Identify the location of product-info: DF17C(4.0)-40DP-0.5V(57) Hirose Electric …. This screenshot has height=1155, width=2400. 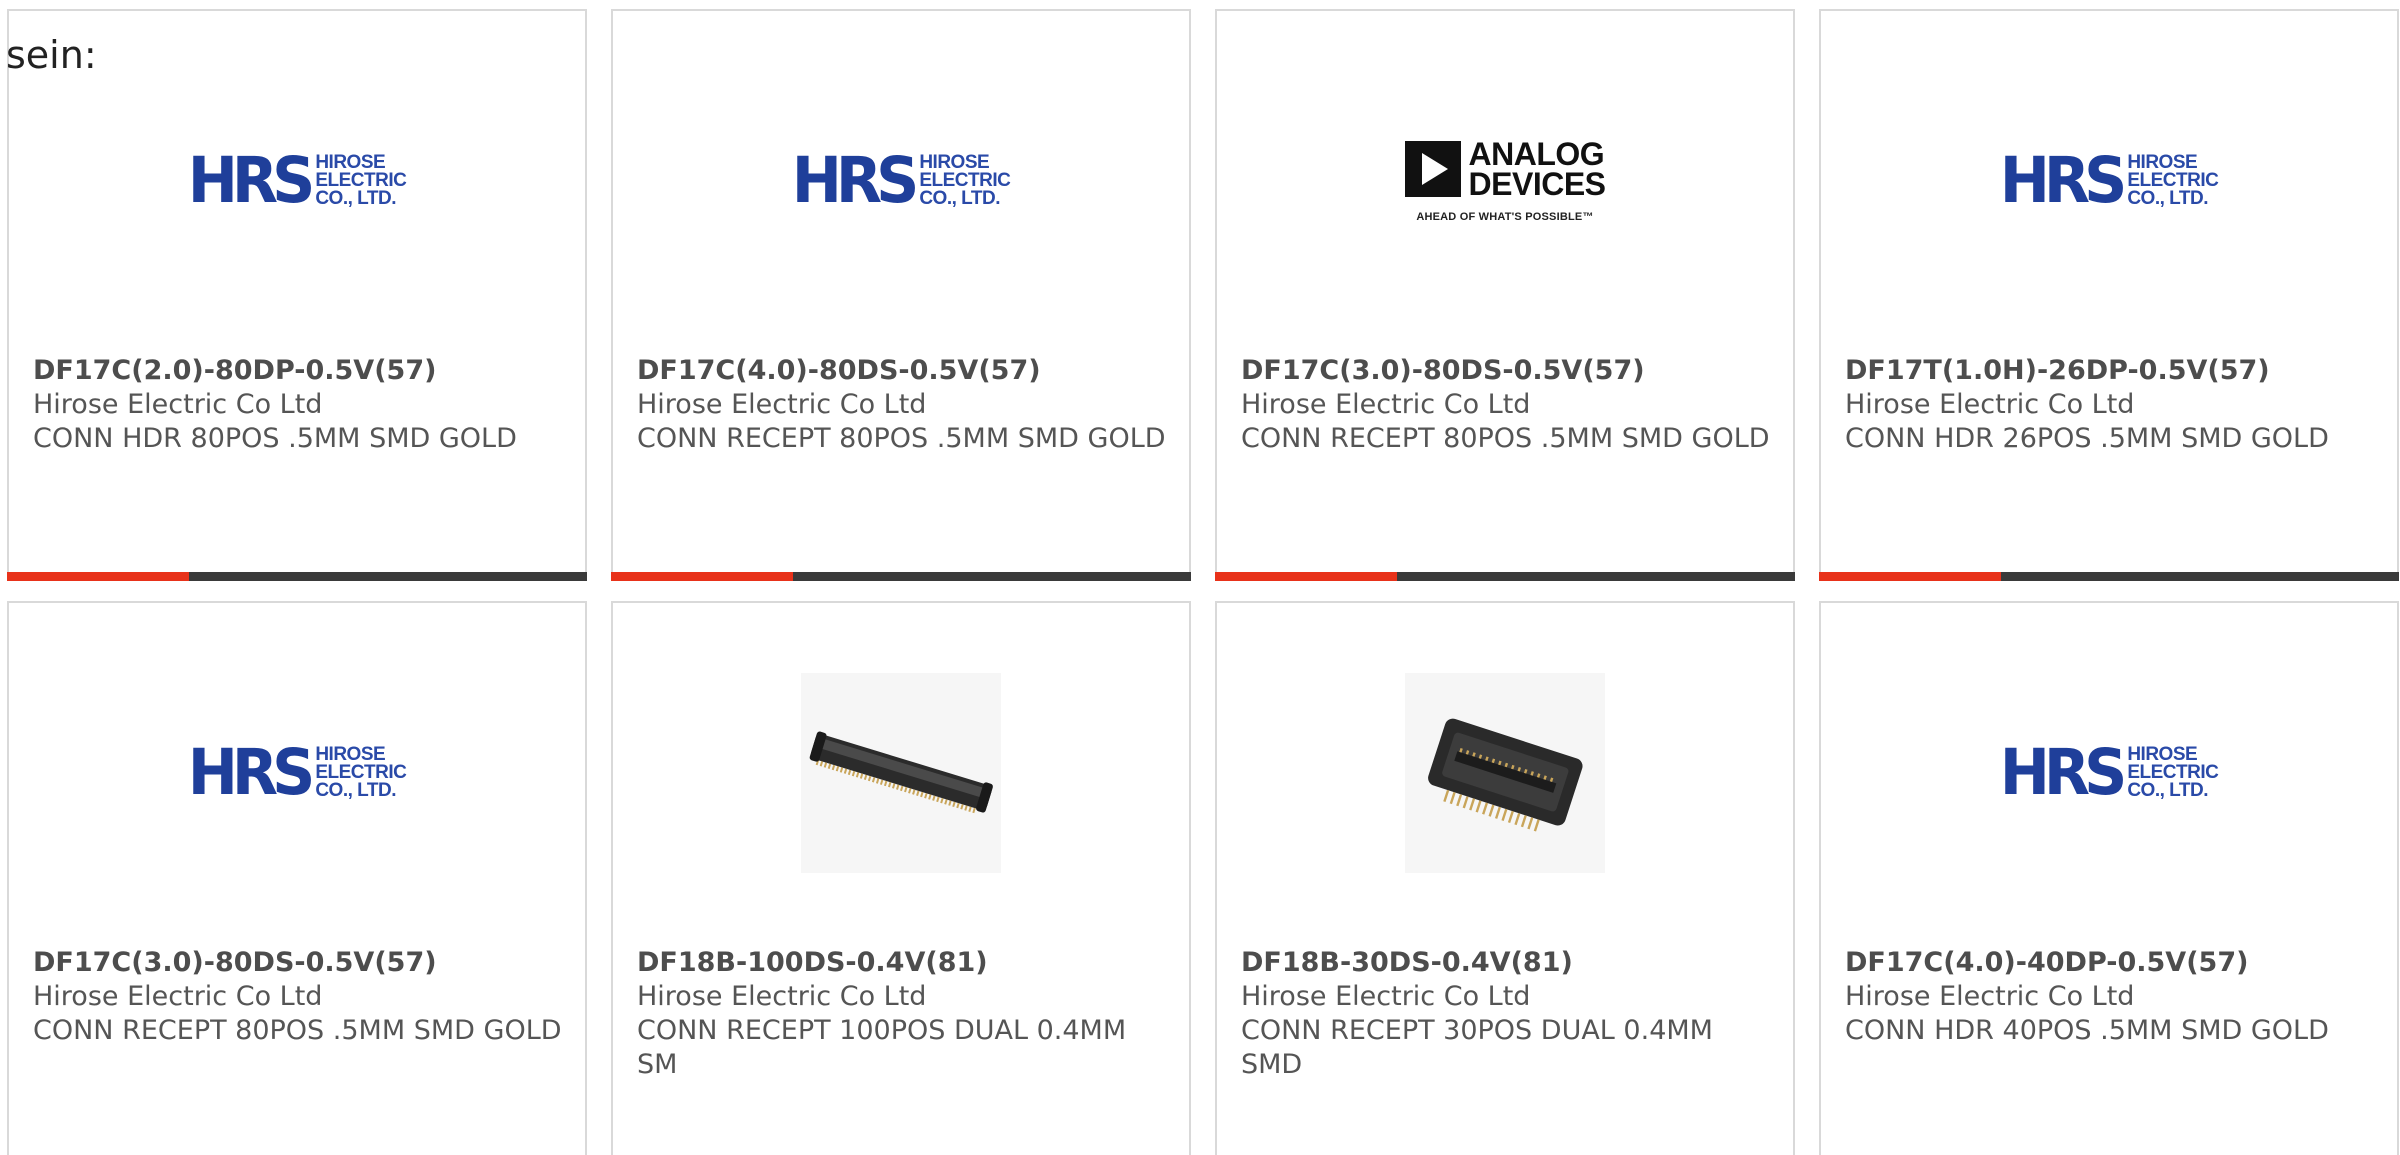
(2110, 997).